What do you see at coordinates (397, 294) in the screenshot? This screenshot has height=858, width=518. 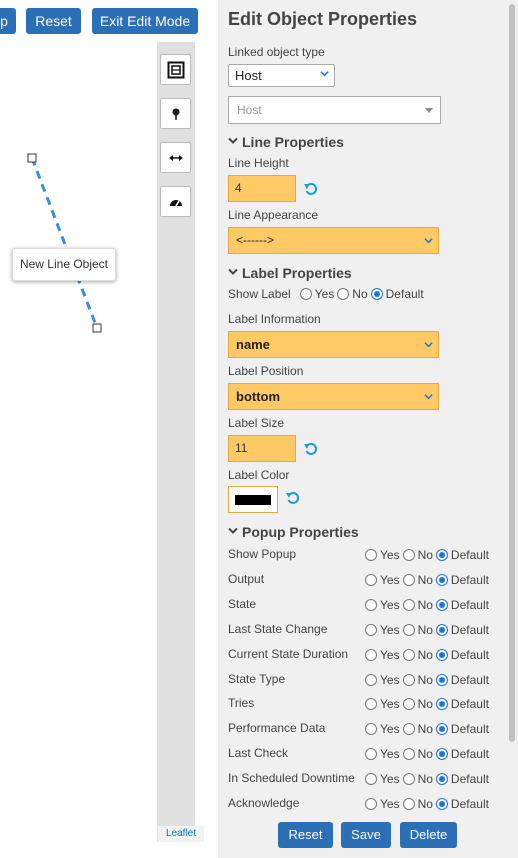 I see `show-label-default-option: Default` at bounding box center [397, 294].